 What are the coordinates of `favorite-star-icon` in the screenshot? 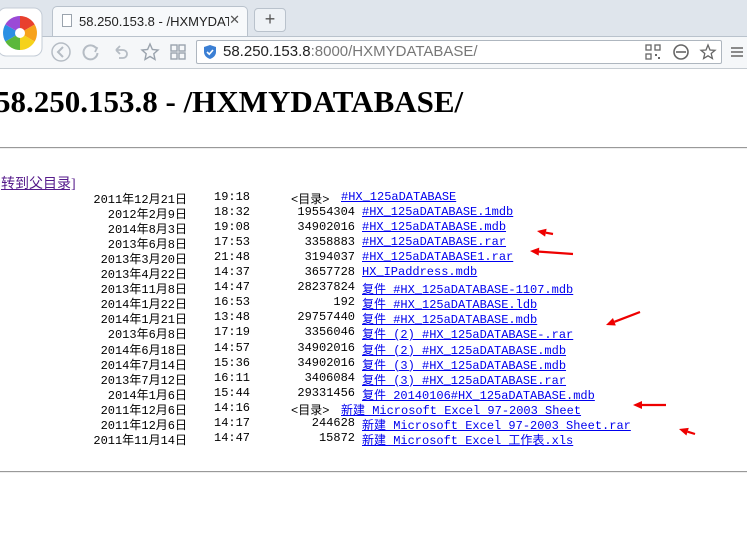 It's located at (150, 52).